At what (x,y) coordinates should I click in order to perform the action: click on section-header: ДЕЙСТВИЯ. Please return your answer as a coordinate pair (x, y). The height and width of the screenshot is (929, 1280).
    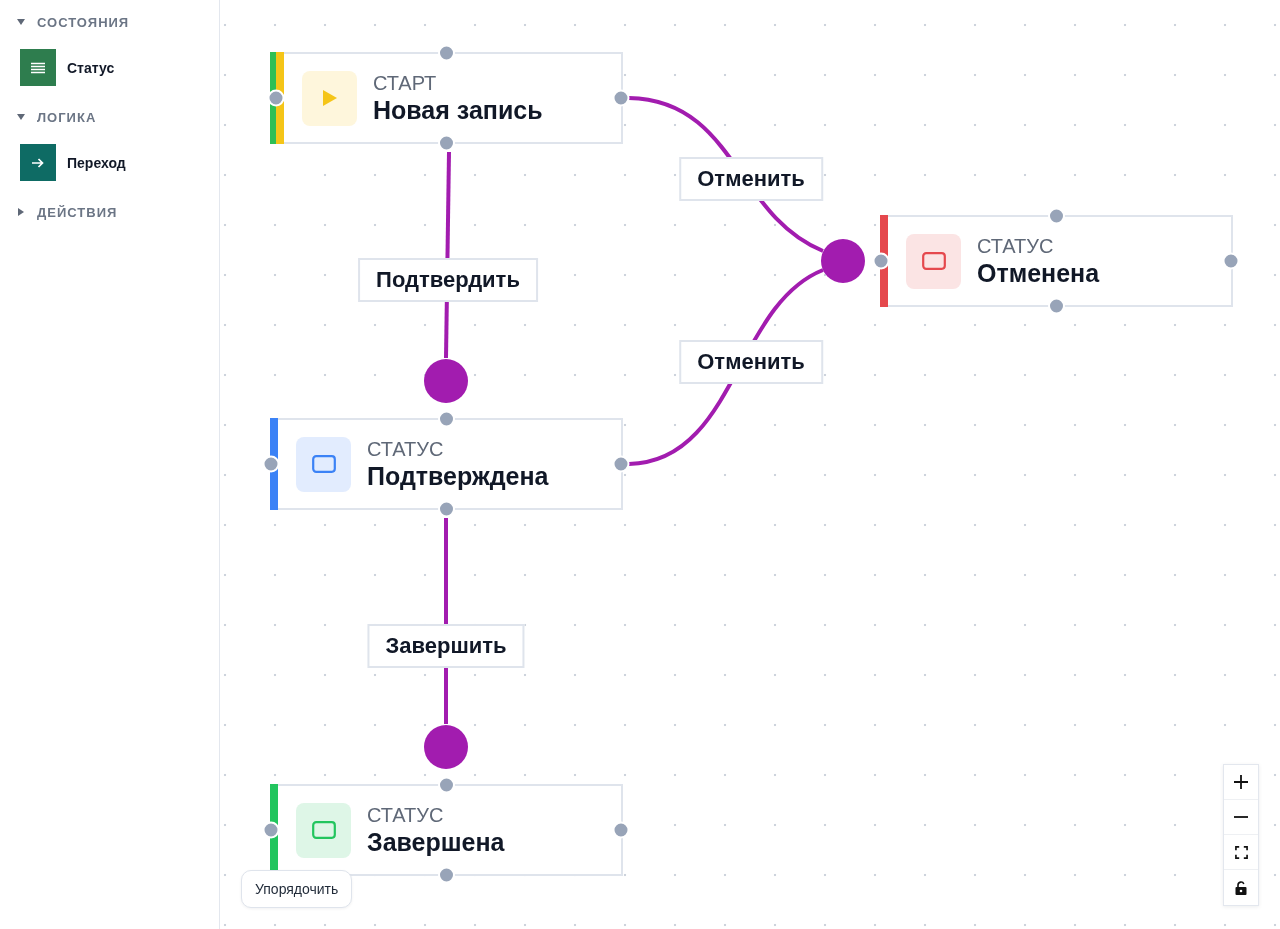
    Looking at the image, I should click on (67, 212).